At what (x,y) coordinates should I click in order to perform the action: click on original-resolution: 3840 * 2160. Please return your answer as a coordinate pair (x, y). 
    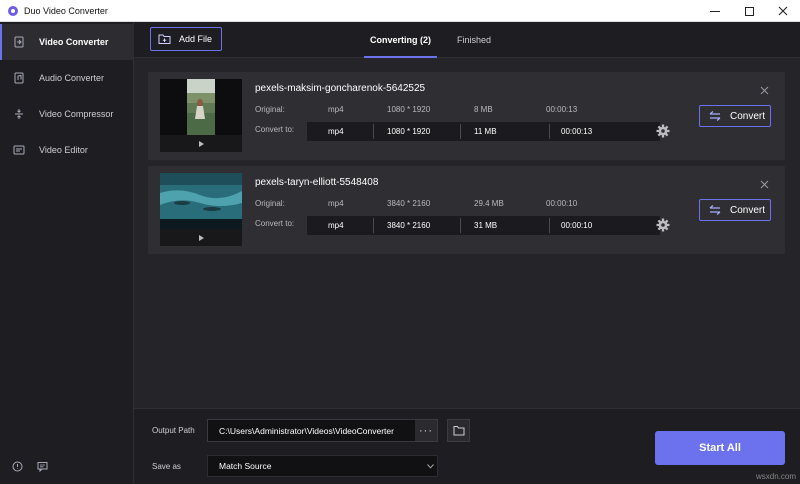
    Looking at the image, I should click on (409, 203).